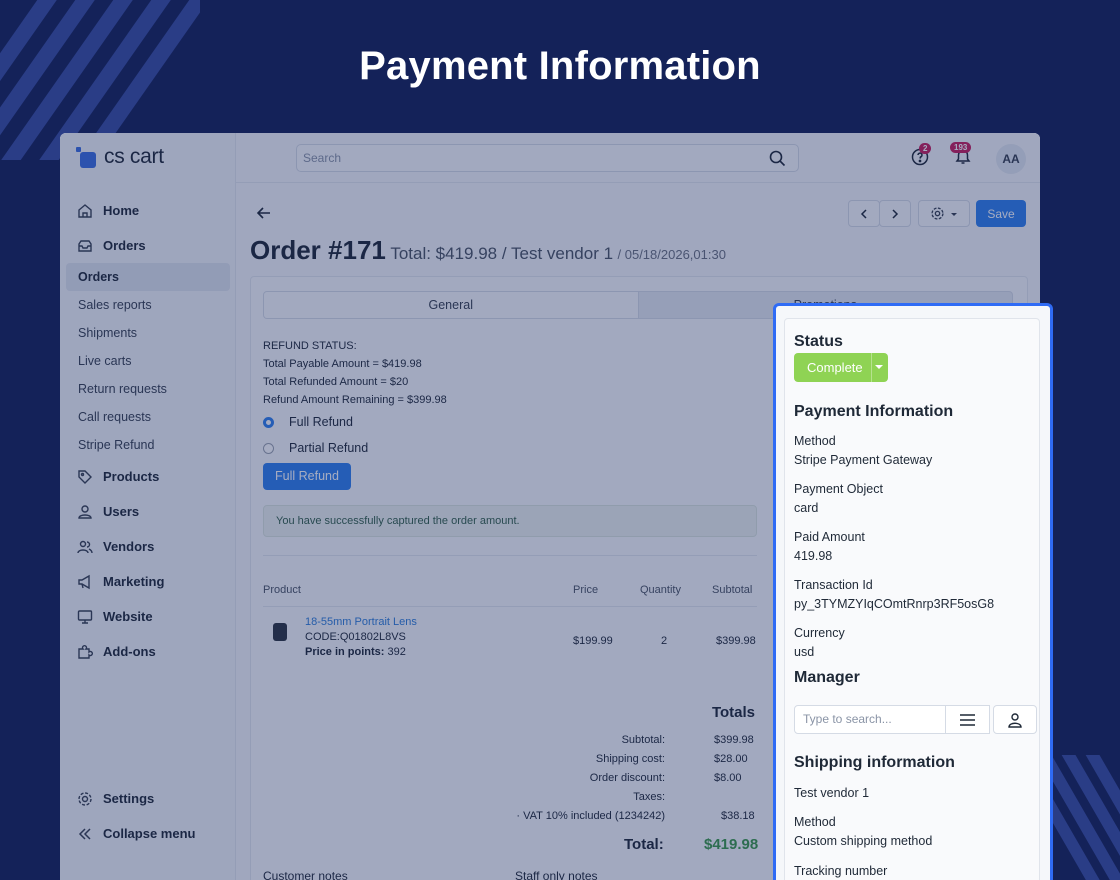 This screenshot has width=1120, height=880. Describe the element at coordinates (871, 367) in the screenshot. I see `status-separator` at that location.